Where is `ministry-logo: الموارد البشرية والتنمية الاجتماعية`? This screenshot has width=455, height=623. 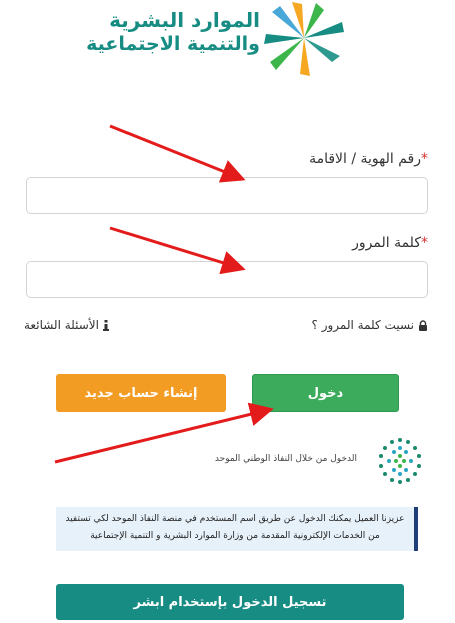
ministry-logo: الموارد البشرية والتنمية الاجتماعية is located at coordinates (220, 39).